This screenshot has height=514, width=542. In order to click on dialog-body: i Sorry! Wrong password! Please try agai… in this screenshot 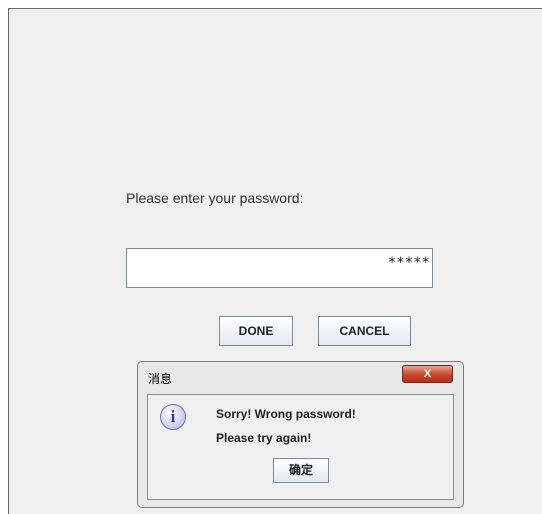, I will do `click(300, 447)`.